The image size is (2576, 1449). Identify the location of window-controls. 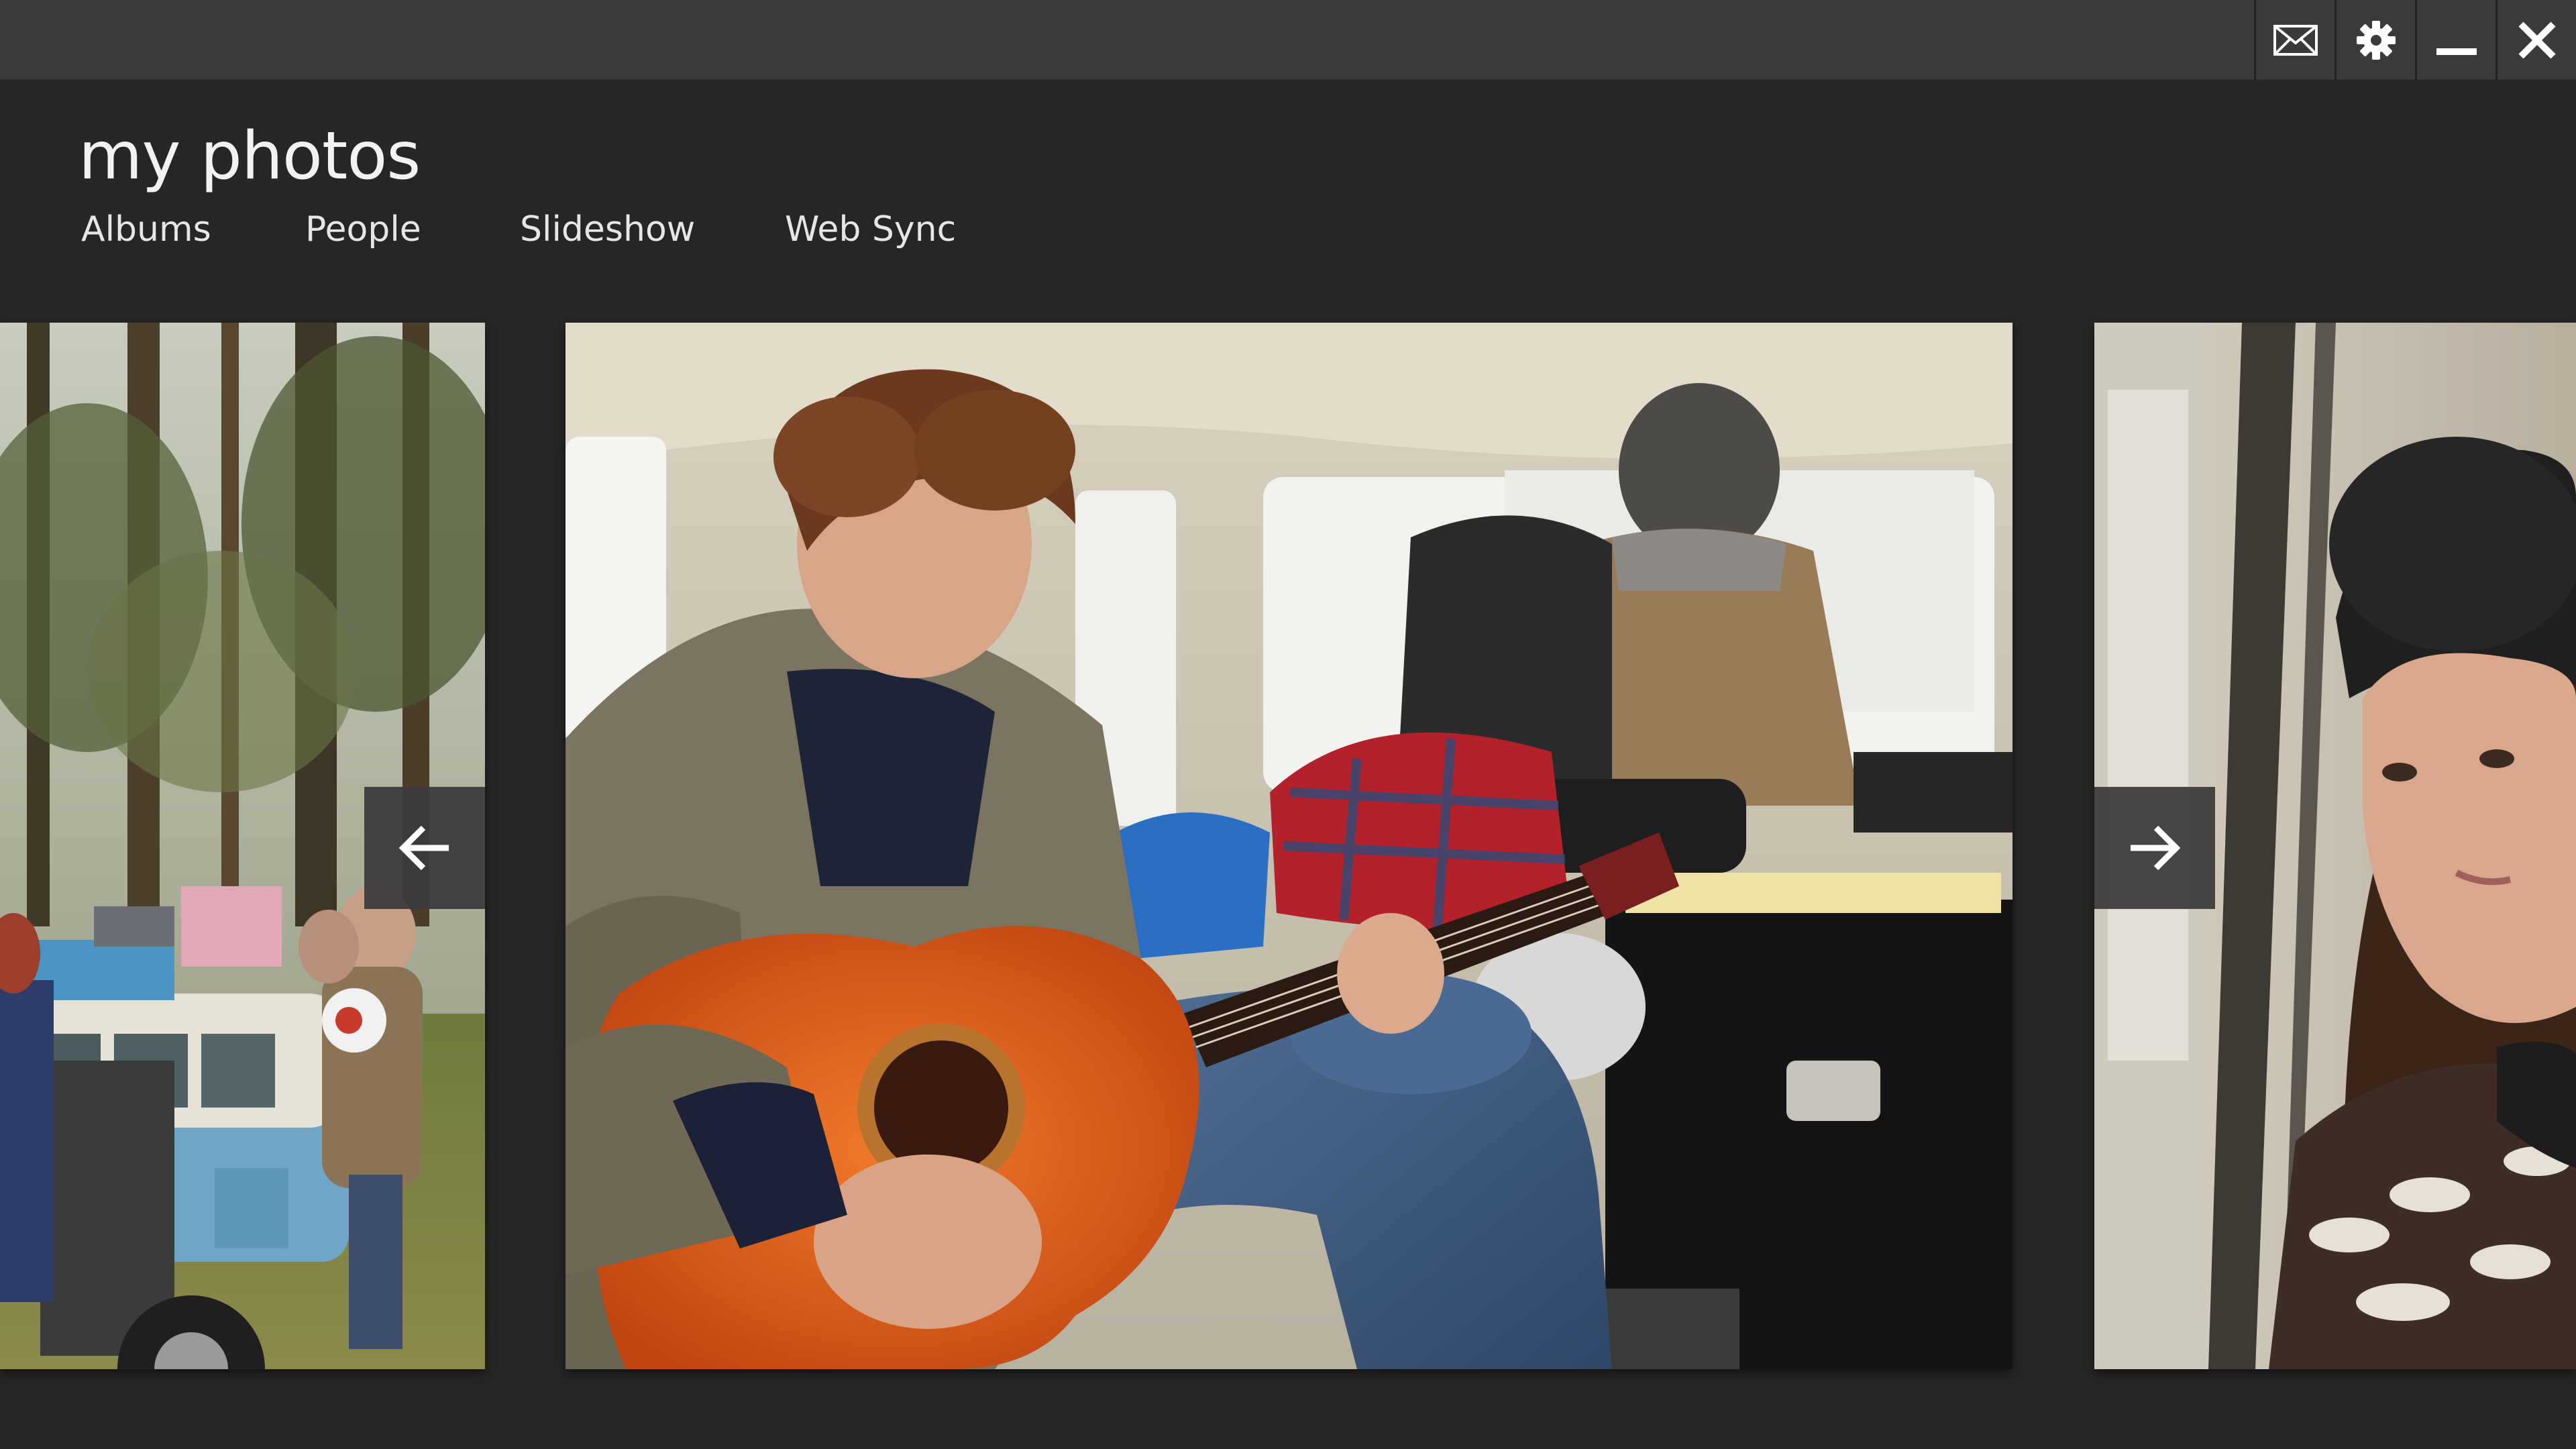
(2415, 40).